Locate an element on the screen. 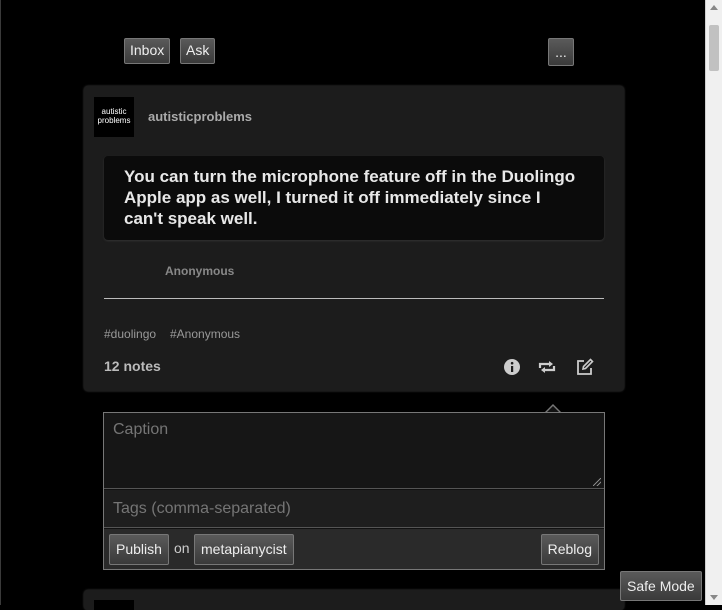 The image size is (722, 610). tag-link: #Anonymous is located at coordinates (205, 334).